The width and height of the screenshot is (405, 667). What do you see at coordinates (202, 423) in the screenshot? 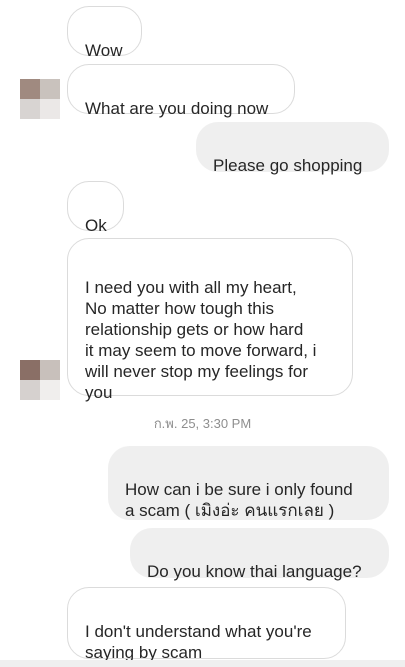
I see `message-timestamp: ก.พ. 25, 3:30 PM` at bounding box center [202, 423].